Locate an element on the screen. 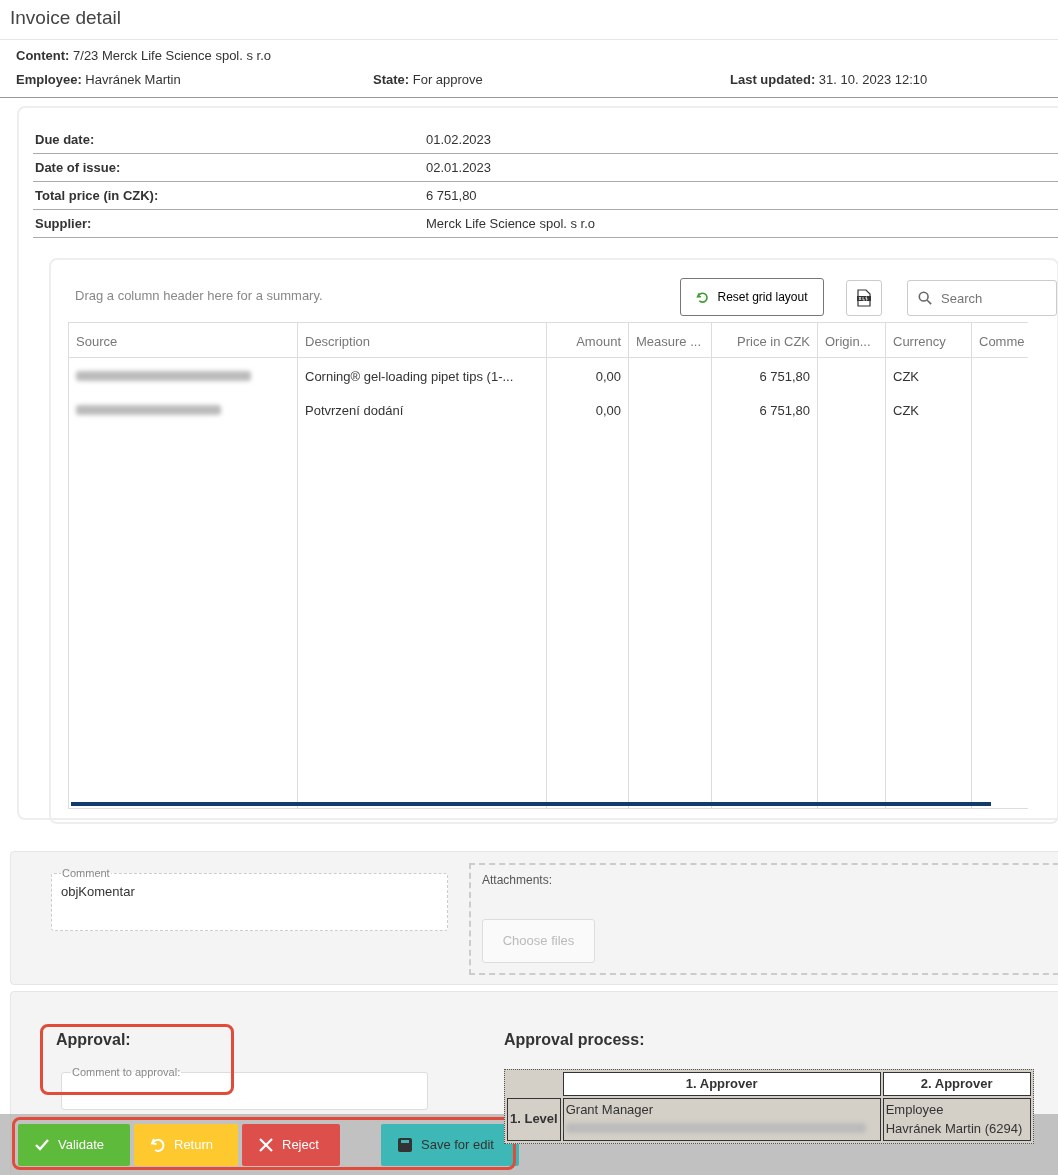 The image size is (1058, 1175). approver-column-header: 1. Approver is located at coordinates (721, 1084).